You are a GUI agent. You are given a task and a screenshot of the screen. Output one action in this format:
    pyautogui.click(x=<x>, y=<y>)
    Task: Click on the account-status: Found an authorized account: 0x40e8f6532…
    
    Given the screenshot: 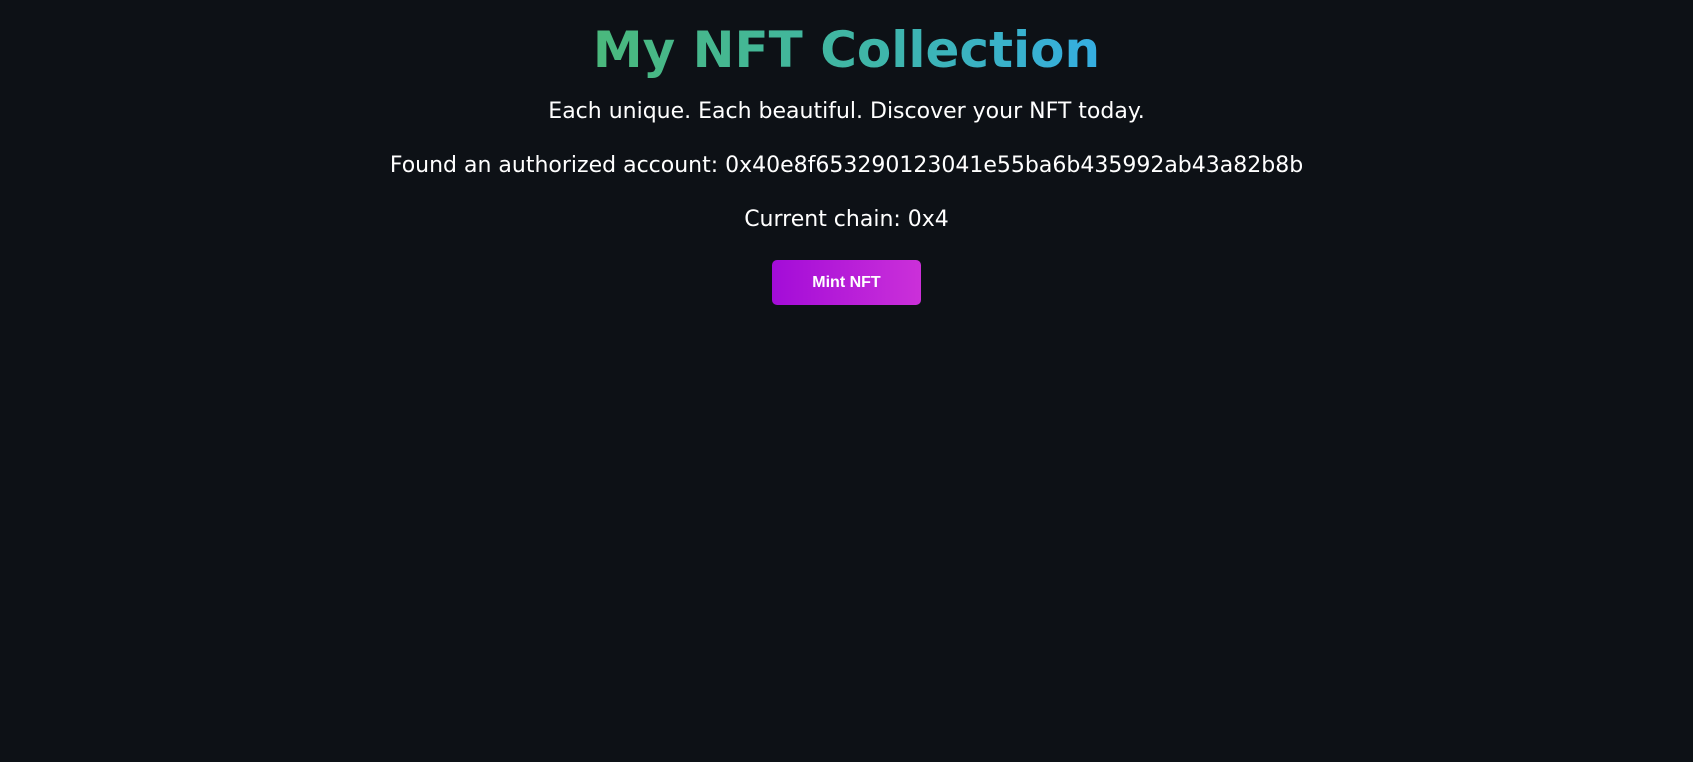 What is the action you would take?
    pyautogui.click(x=846, y=165)
    